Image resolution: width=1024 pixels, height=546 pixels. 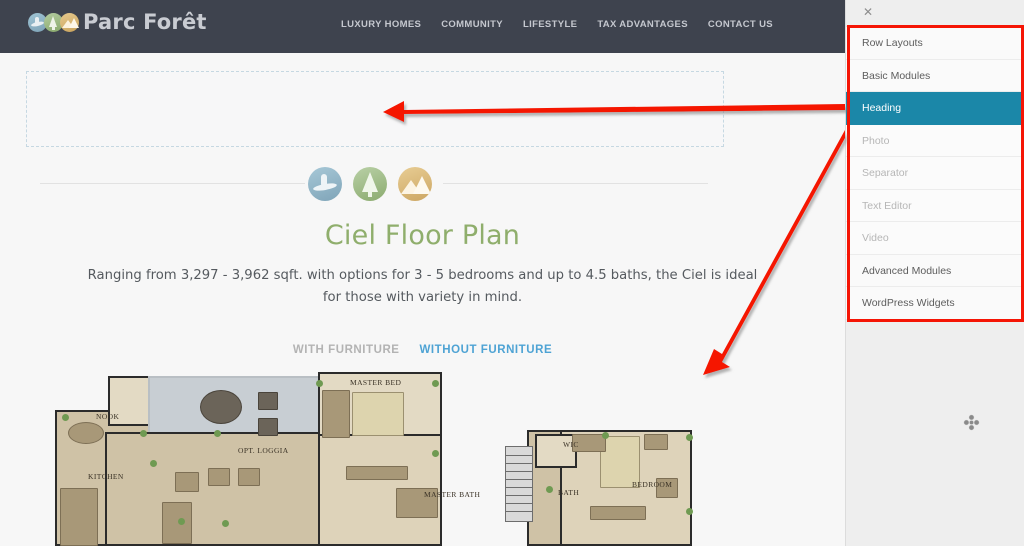 What do you see at coordinates (935, 140) in the screenshot?
I see `module-item-photo: Photo` at bounding box center [935, 140].